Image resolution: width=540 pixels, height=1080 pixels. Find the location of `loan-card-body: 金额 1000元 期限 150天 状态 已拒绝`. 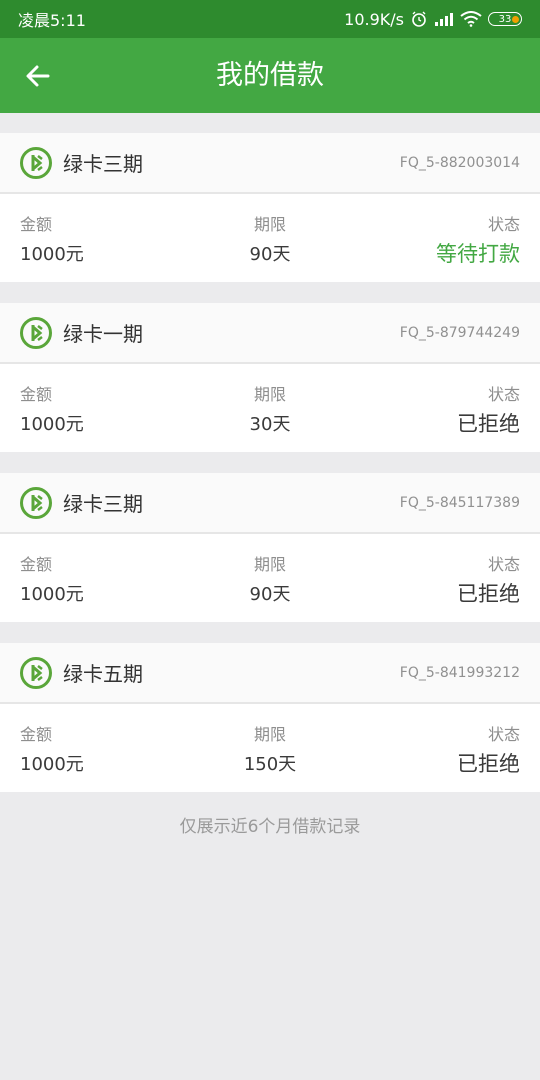

loan-card-body: 金额 1000元 期限 150天 状态 已拒绝 is located at coordinates (270, 748).